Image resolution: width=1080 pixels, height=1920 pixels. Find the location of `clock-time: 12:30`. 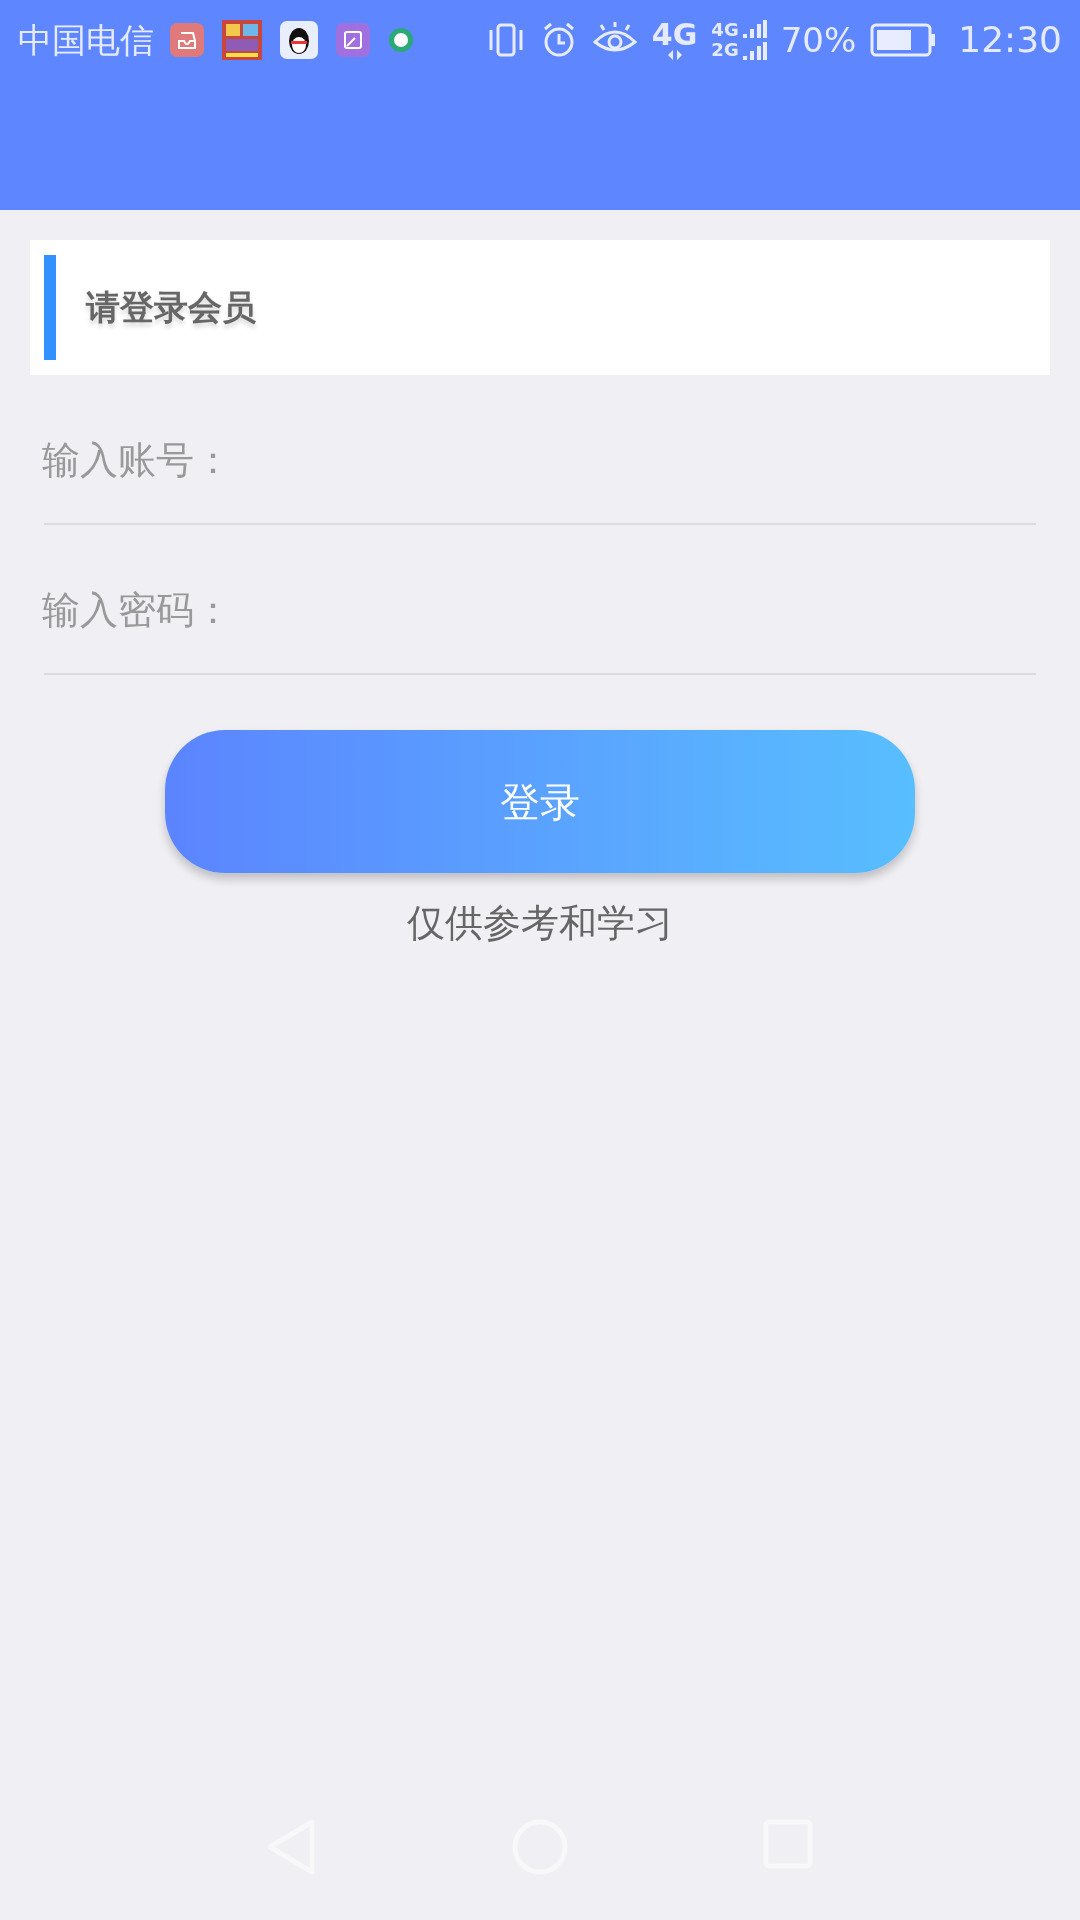

clock-time: 12:30 is located at coordinates (1010, 40).